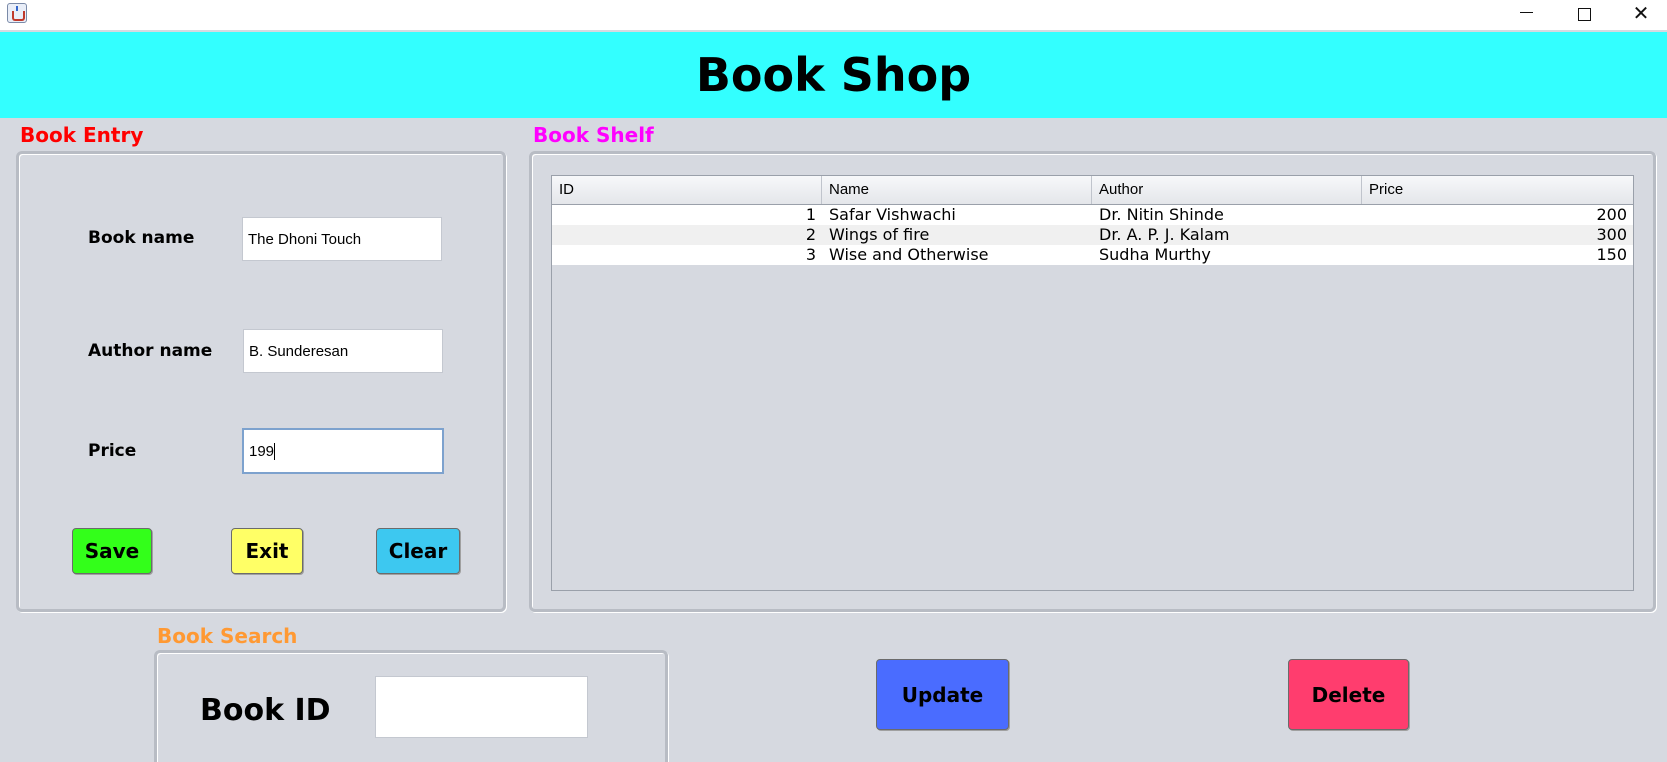 The width and height of the screenshot is (1667, 762). Describe the element at coordinates (879, 234) in the screenshot. I see `cell-name: Wings of fire` at that location.